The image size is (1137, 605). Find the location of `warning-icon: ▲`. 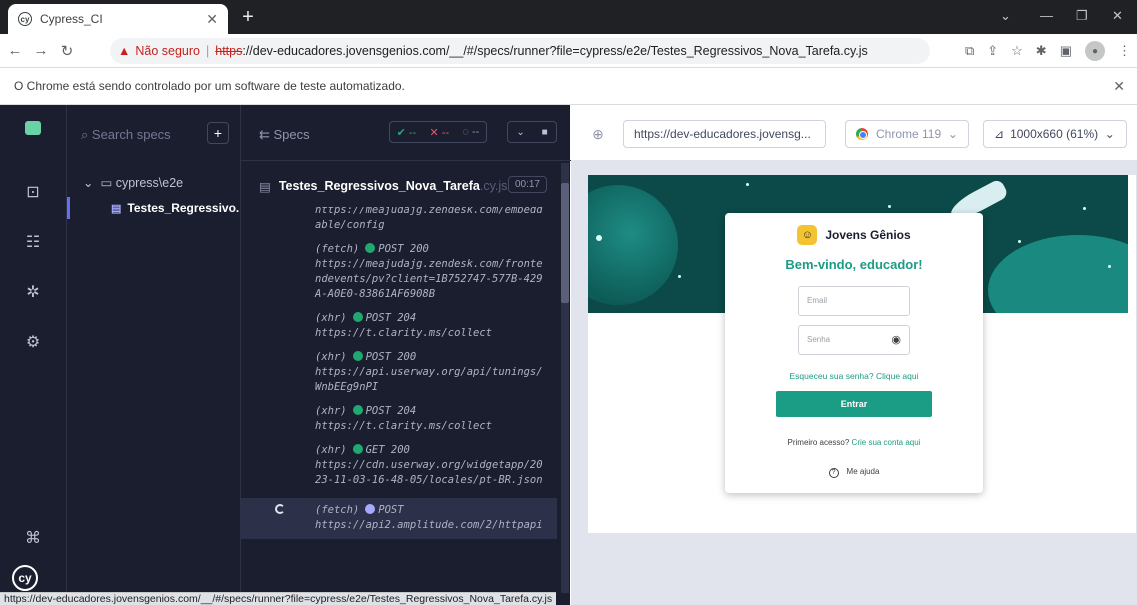

warning-icon: ▲ is located at coordinates (124, 51).